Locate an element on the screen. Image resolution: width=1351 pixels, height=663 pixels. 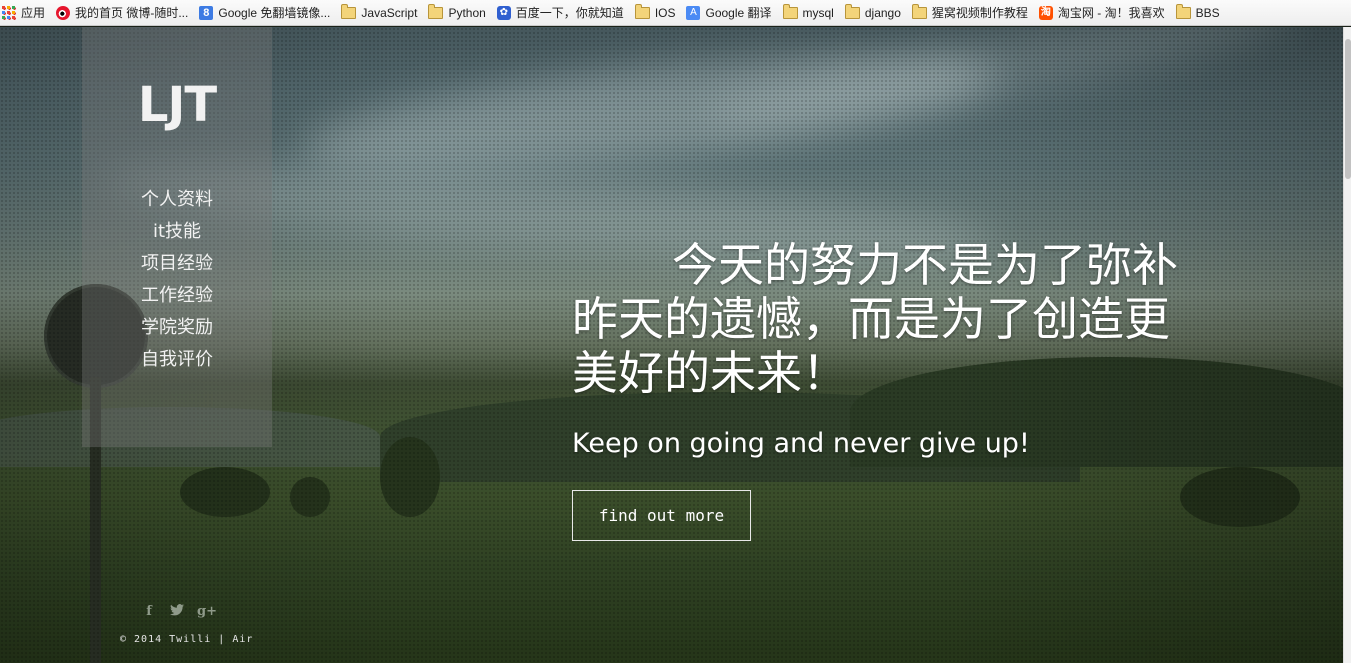
page-scrollbar is located at coordinates (1347, 345).